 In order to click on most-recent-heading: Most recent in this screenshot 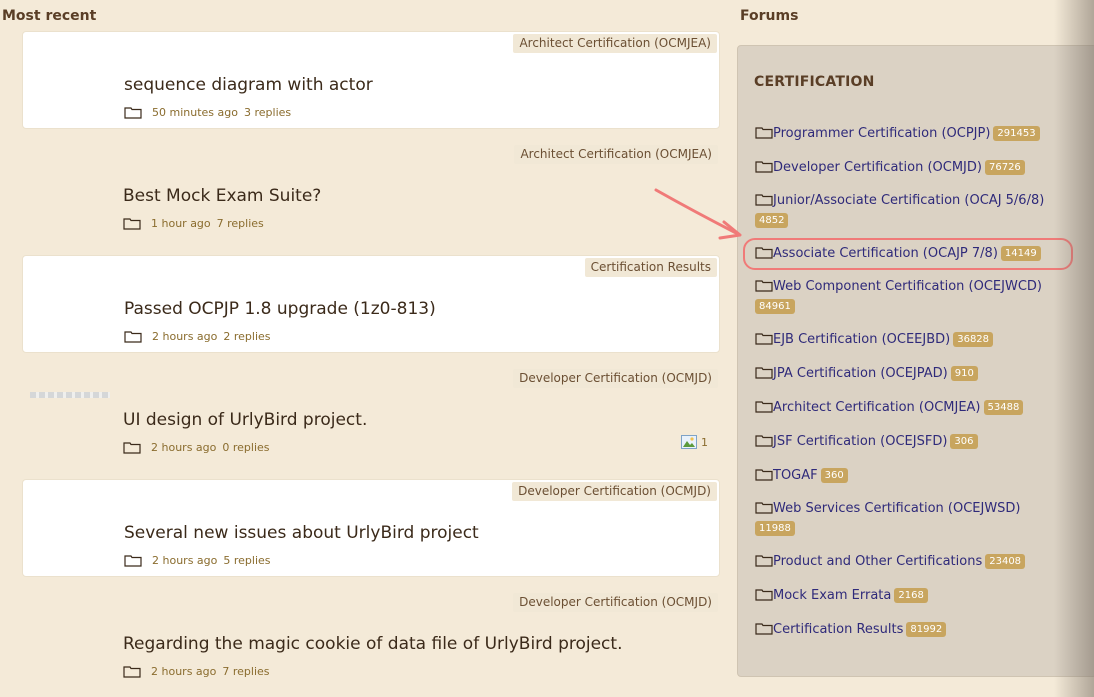, I will do `click(49, 16)`.